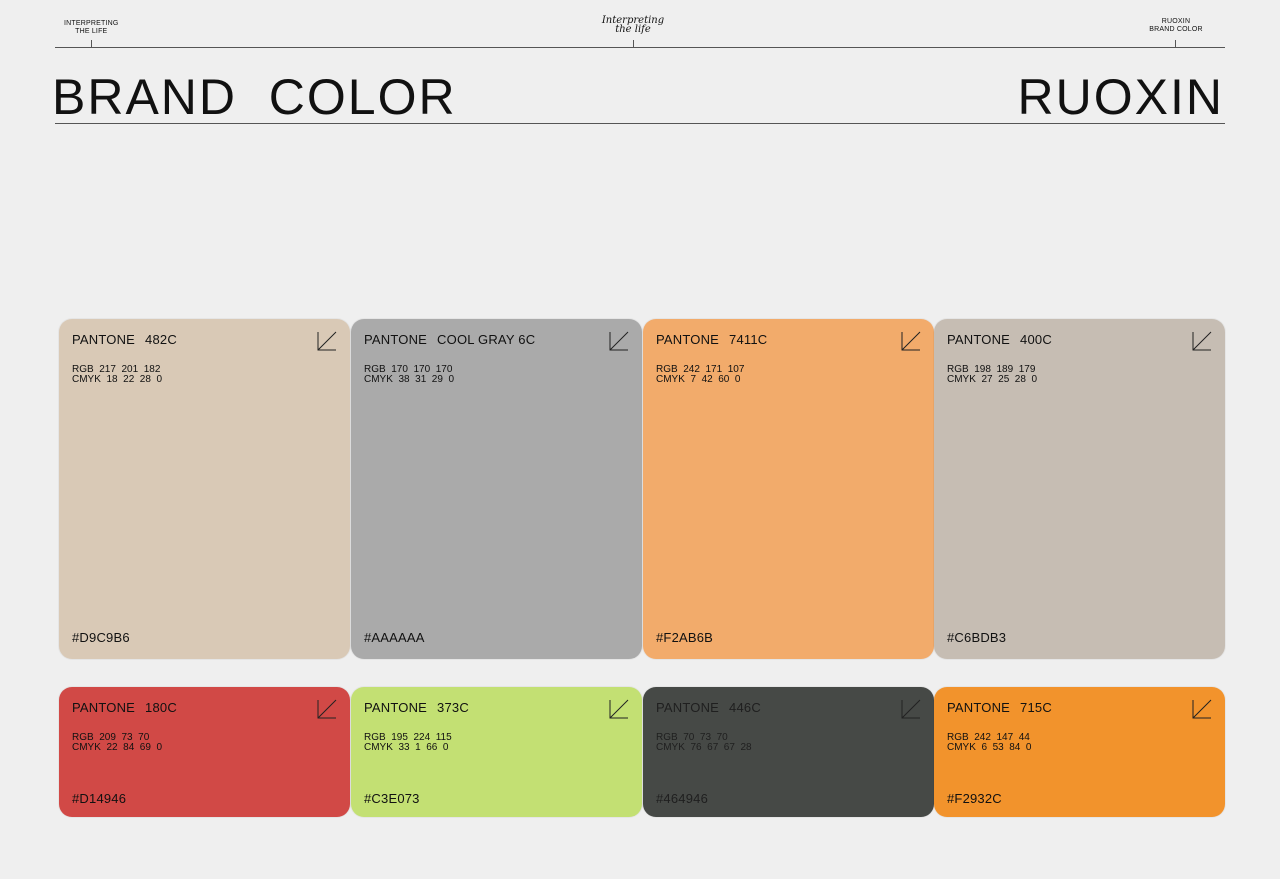  I want to click on header-rule, so click(640, 47).